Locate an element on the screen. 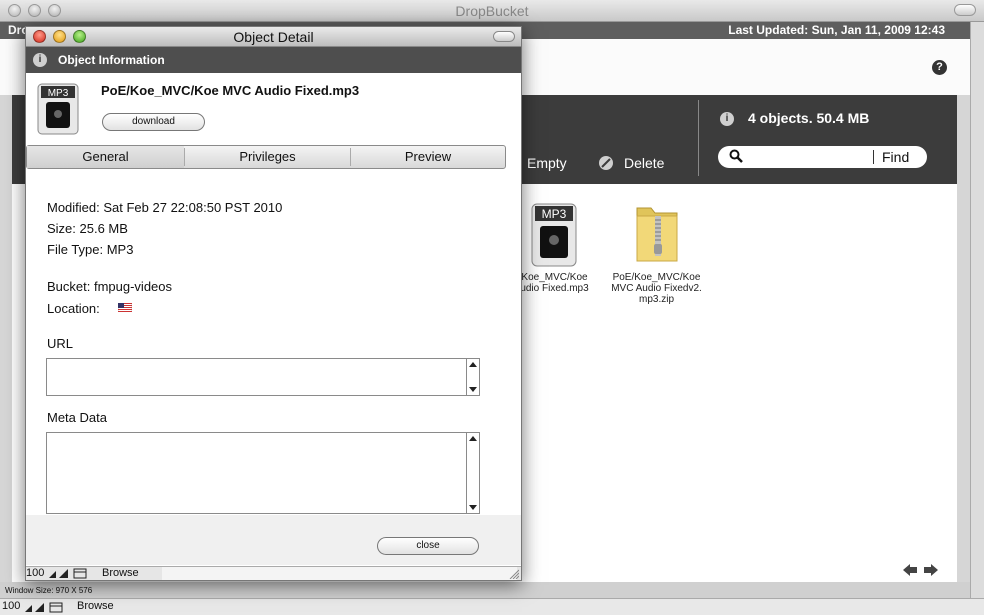  meta-scrollbar is located at coordinates (472, 473).